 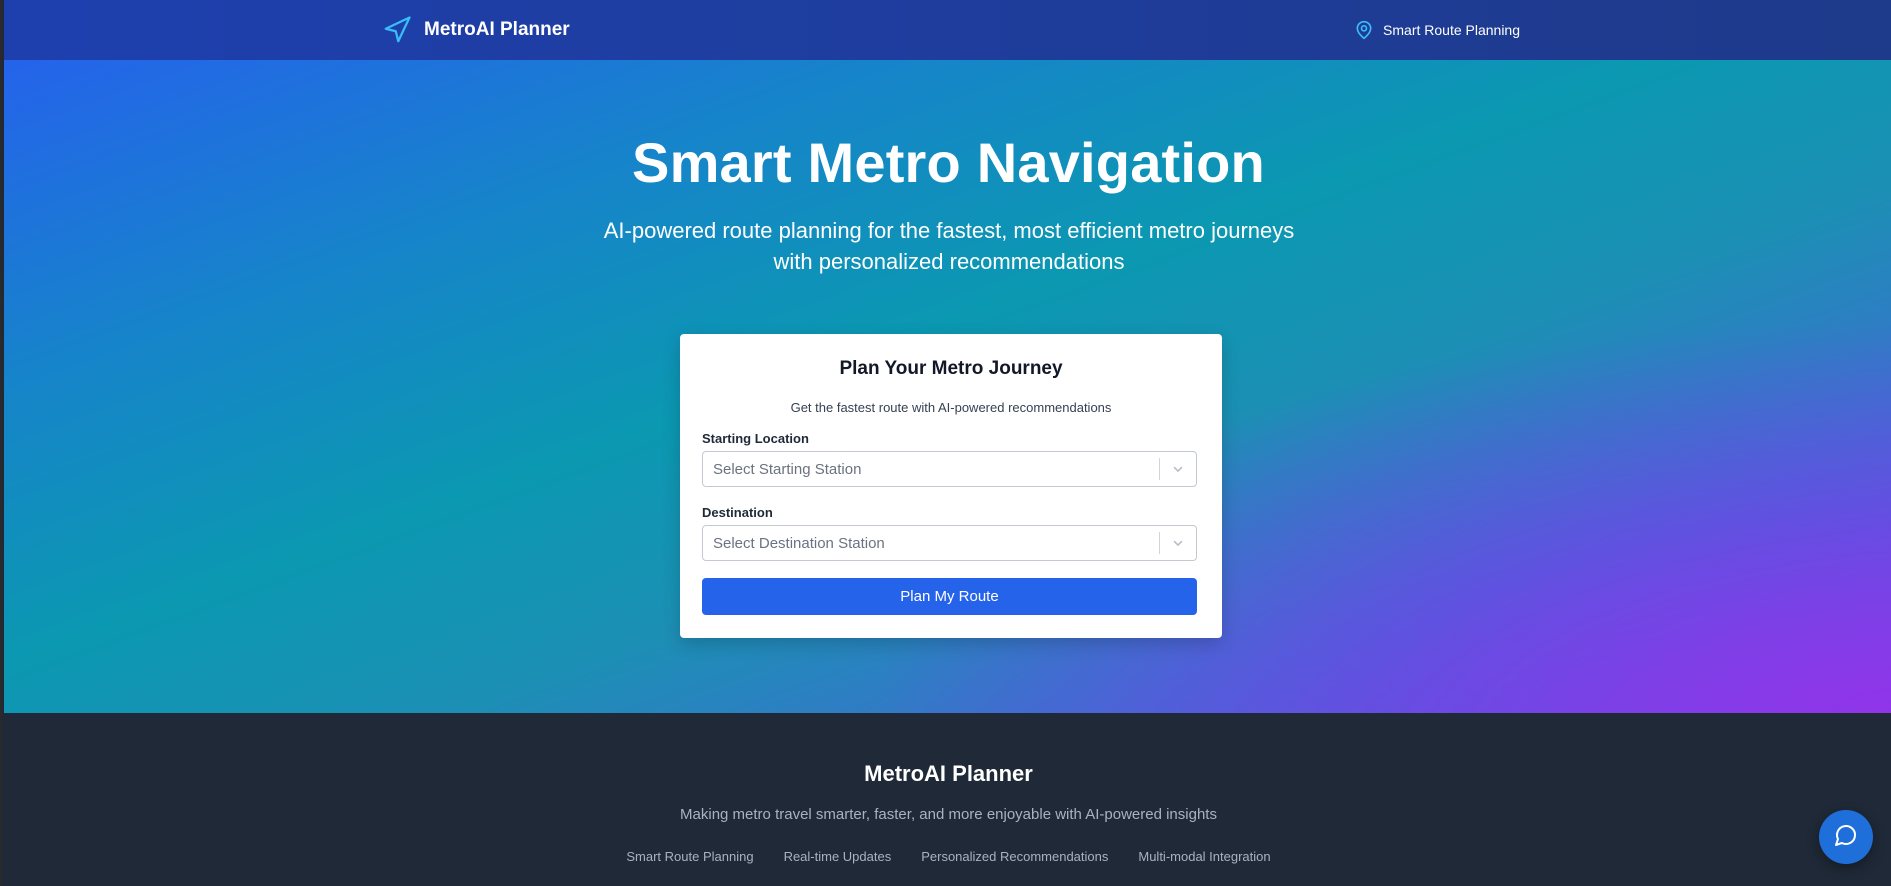 What do you see at coordinates (1204, 856) in the screenshot?
I see `footer-link-multi-modal-integration: Multi-modal Integration` at bounding box center [1204, 856].